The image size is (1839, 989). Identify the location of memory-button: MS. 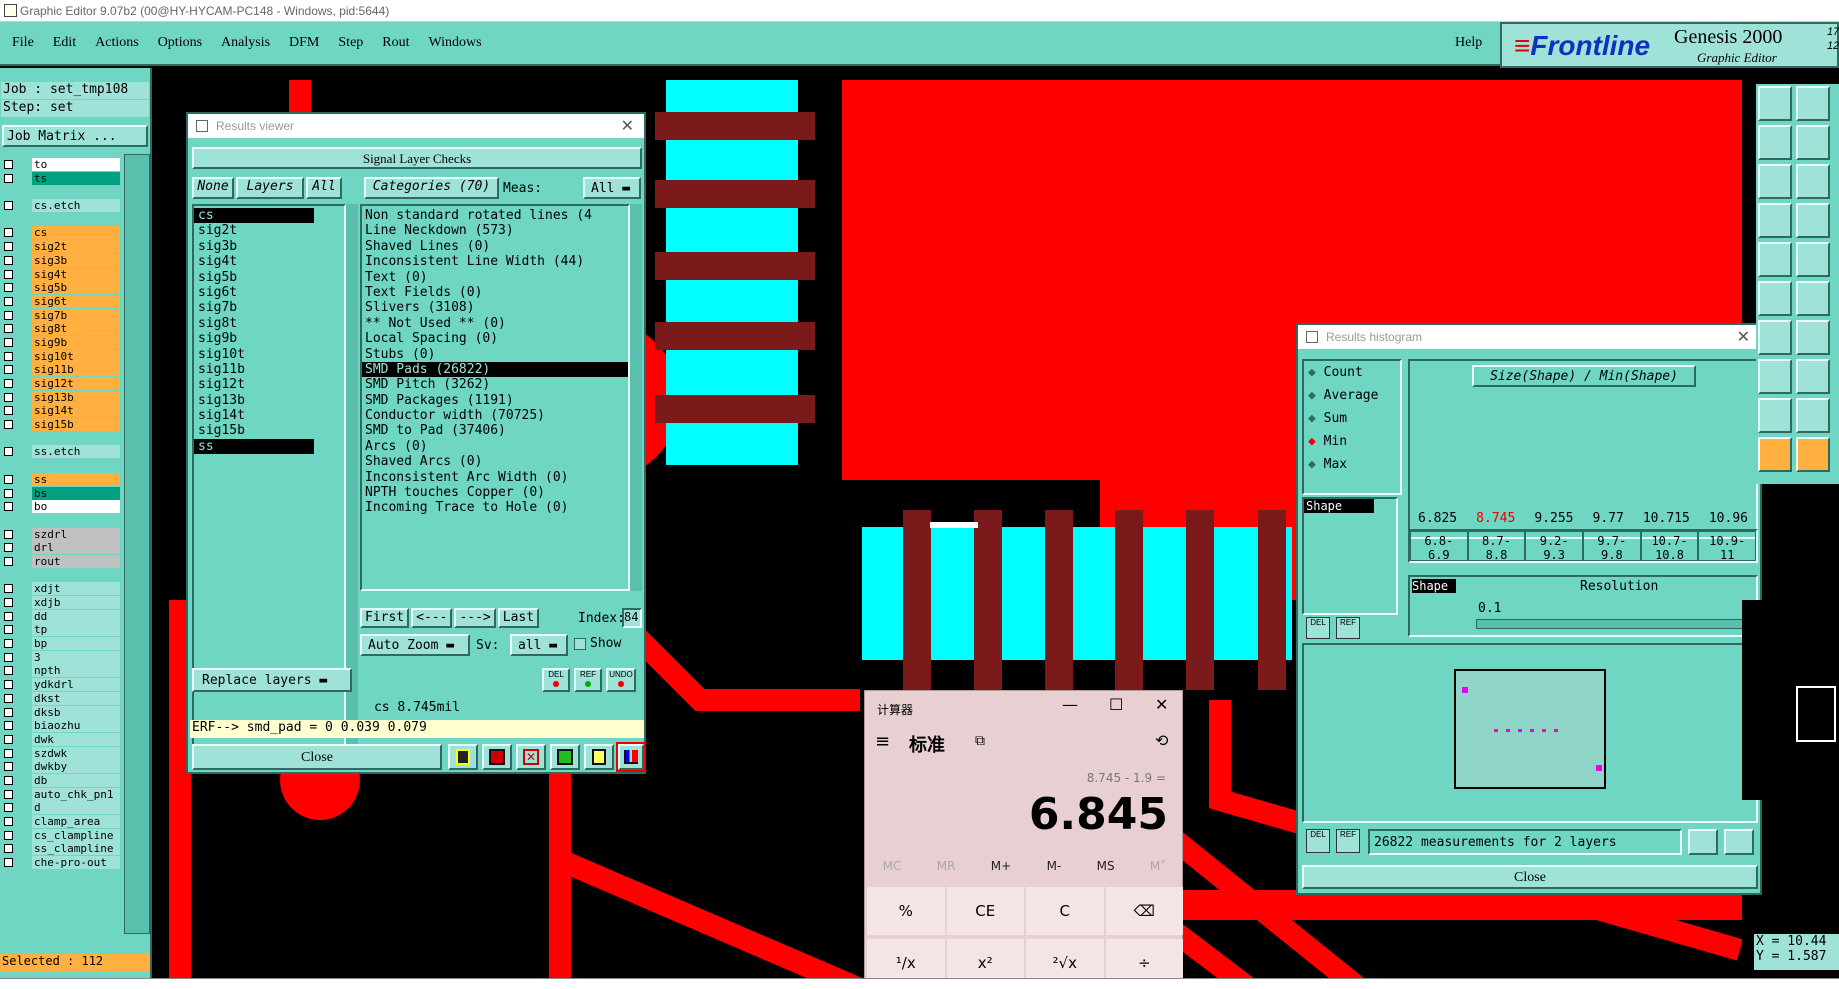
(1106, 866).